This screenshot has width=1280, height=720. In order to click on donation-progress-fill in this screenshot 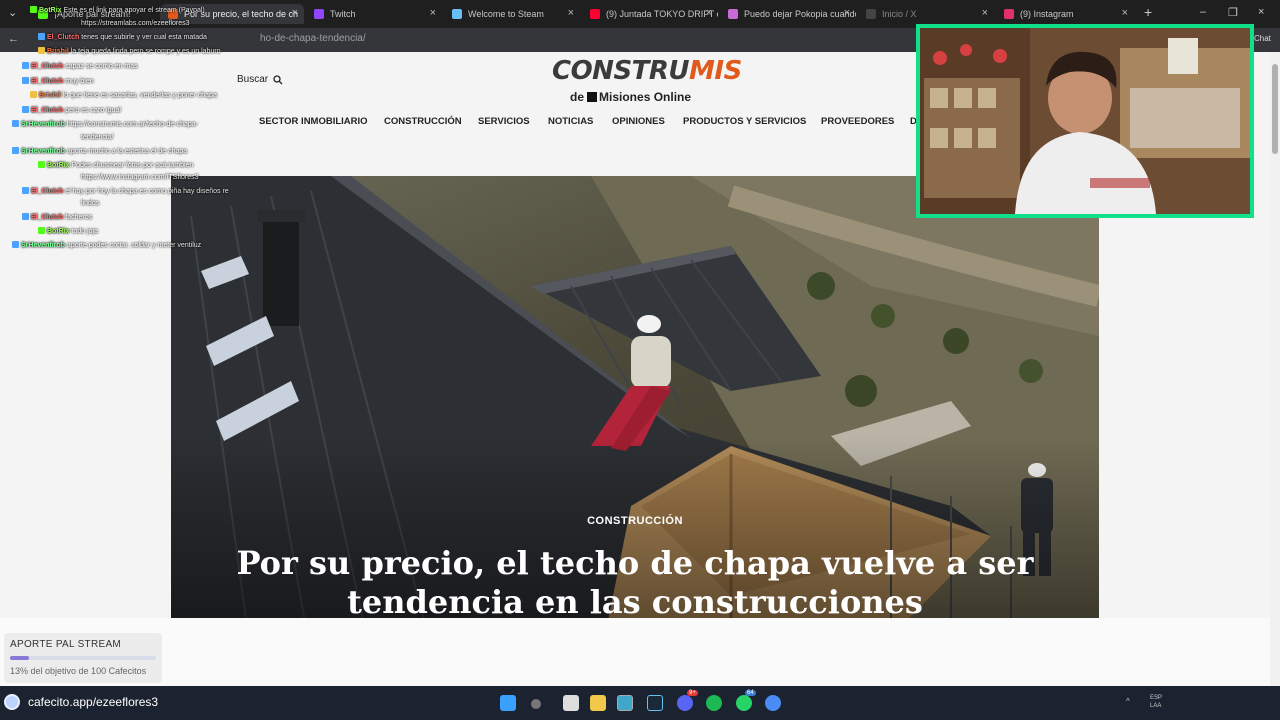, I will do `click(19, 658)`.